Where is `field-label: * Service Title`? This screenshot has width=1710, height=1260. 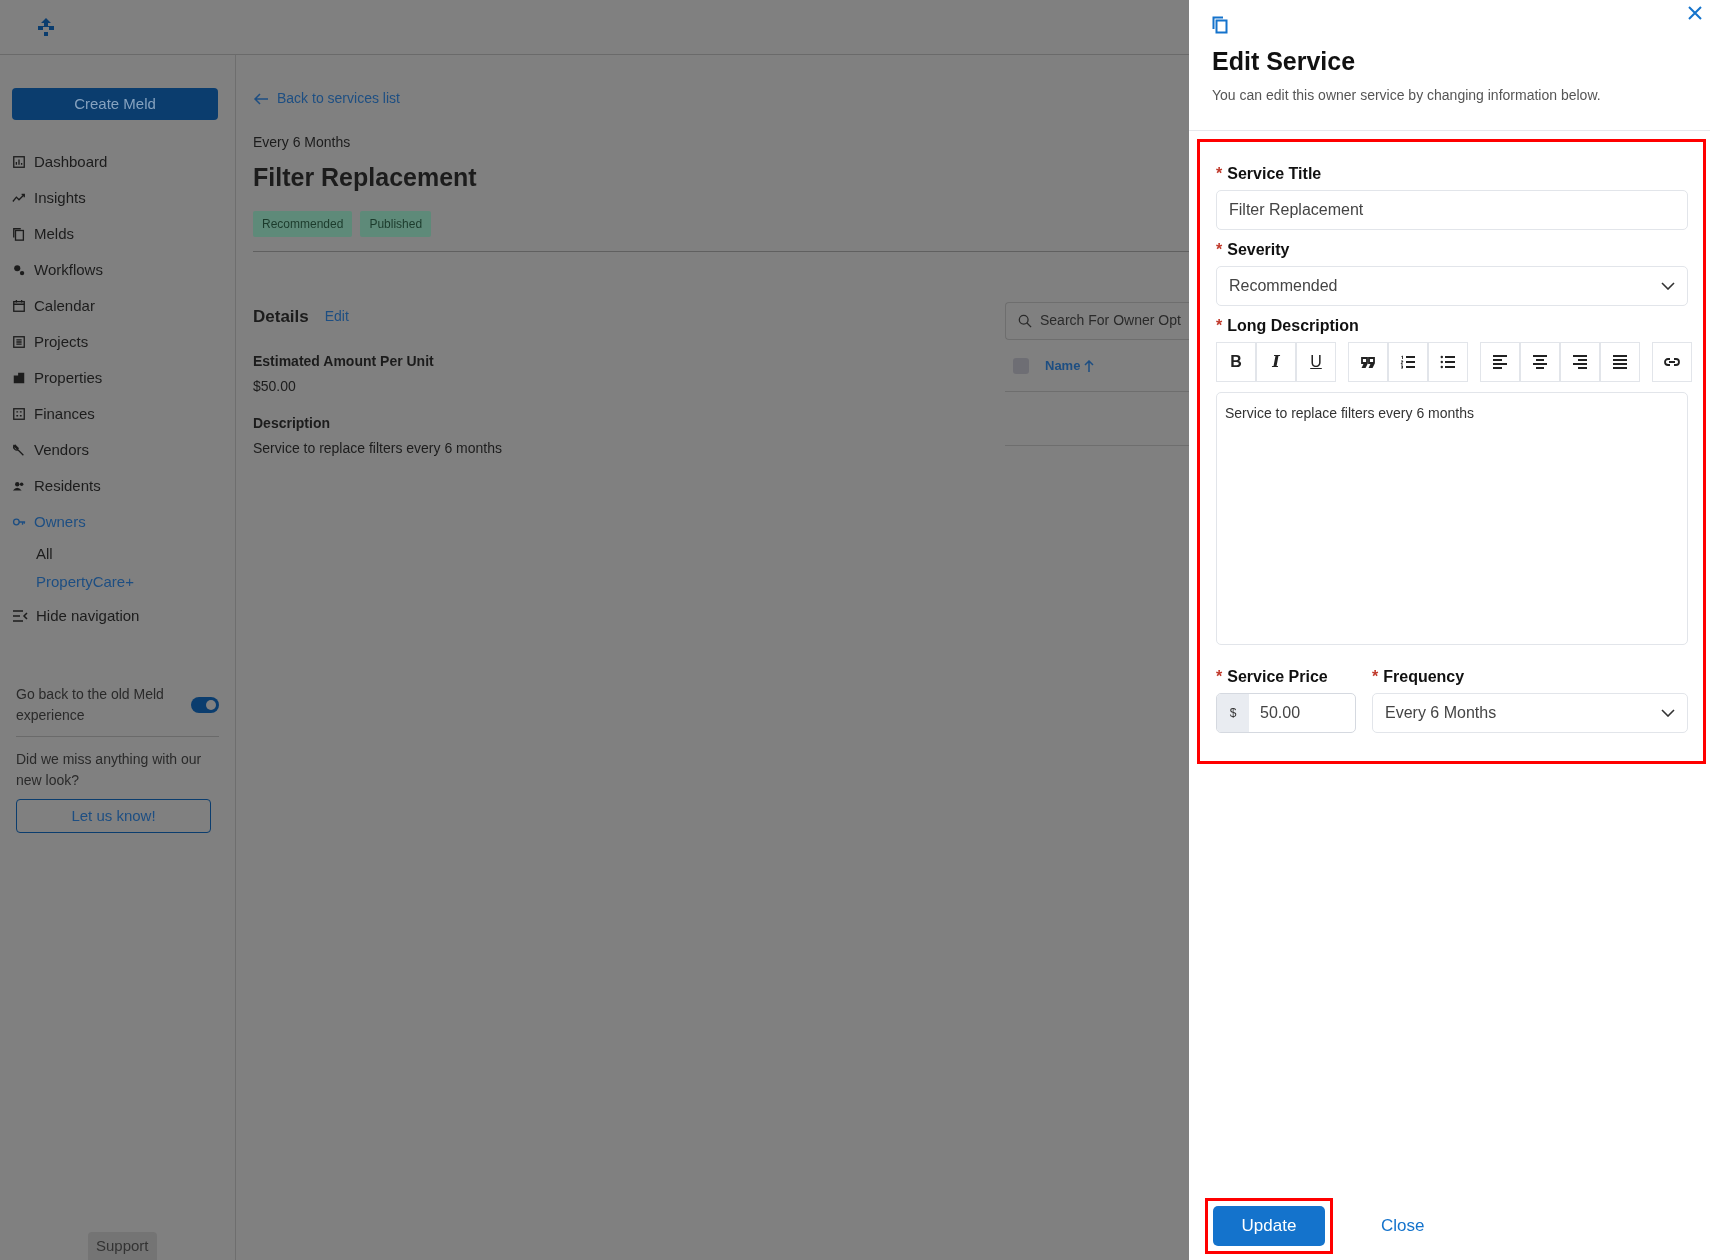
field-label: * Service Title is located at coordinates (1269, 174).